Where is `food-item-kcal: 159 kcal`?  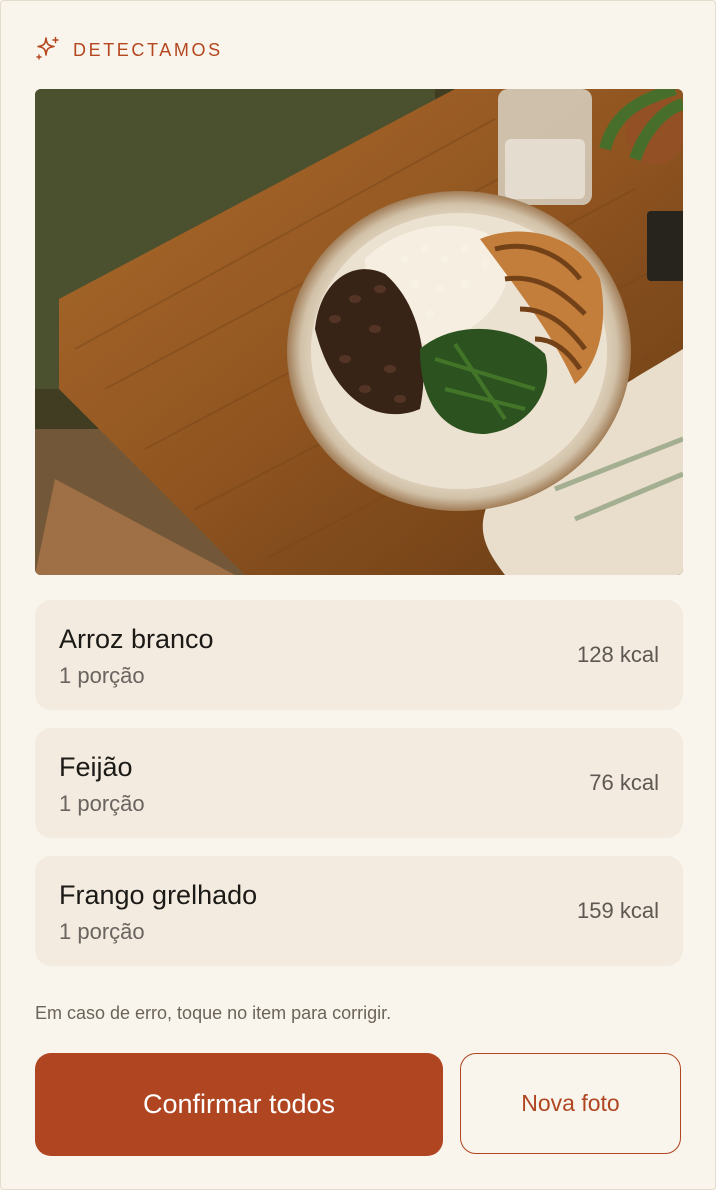
food-item-kcal: 159 kcal is located at coordinates (618, 910).